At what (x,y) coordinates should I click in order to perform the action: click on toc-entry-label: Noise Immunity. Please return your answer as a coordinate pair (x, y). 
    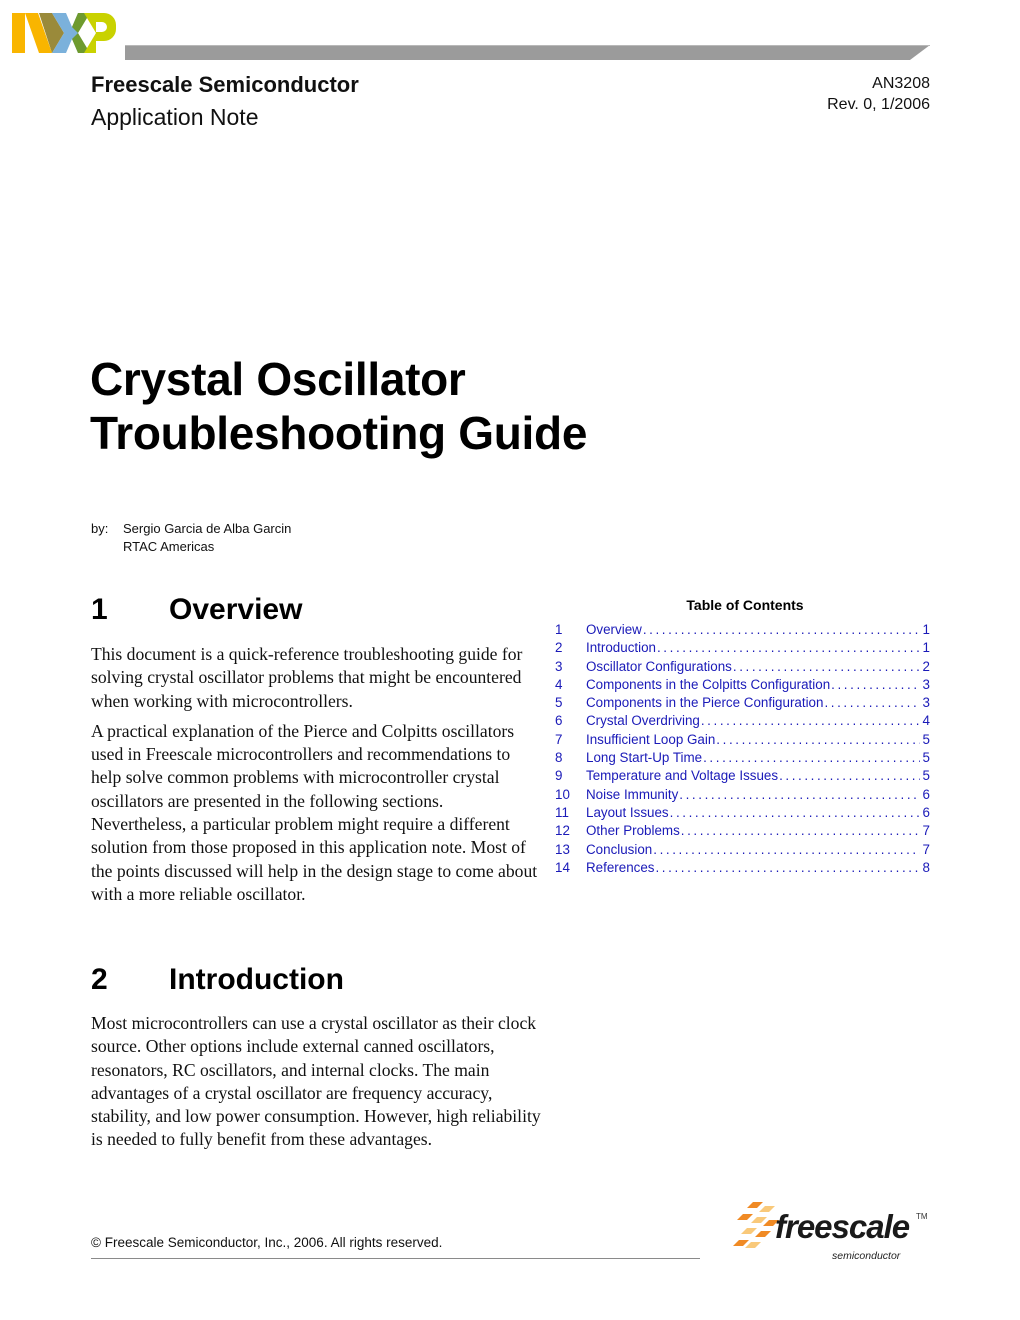
    Looking at the image, I should click on (632, 795).